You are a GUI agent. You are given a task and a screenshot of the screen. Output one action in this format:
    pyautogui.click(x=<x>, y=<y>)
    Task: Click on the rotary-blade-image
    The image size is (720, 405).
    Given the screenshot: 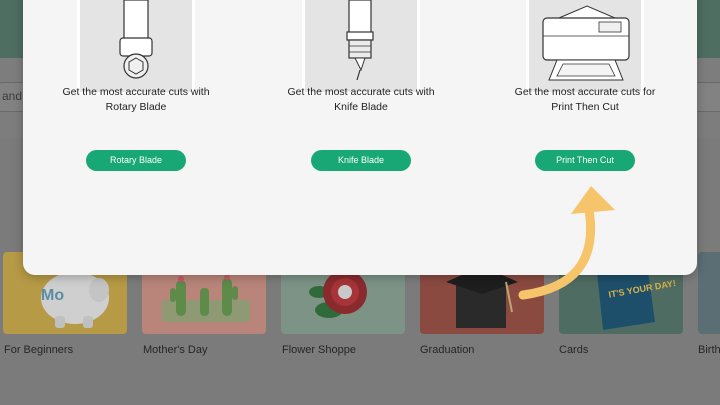 What is the action you would take?
    pyautogui.click(x=136, y=47)
    